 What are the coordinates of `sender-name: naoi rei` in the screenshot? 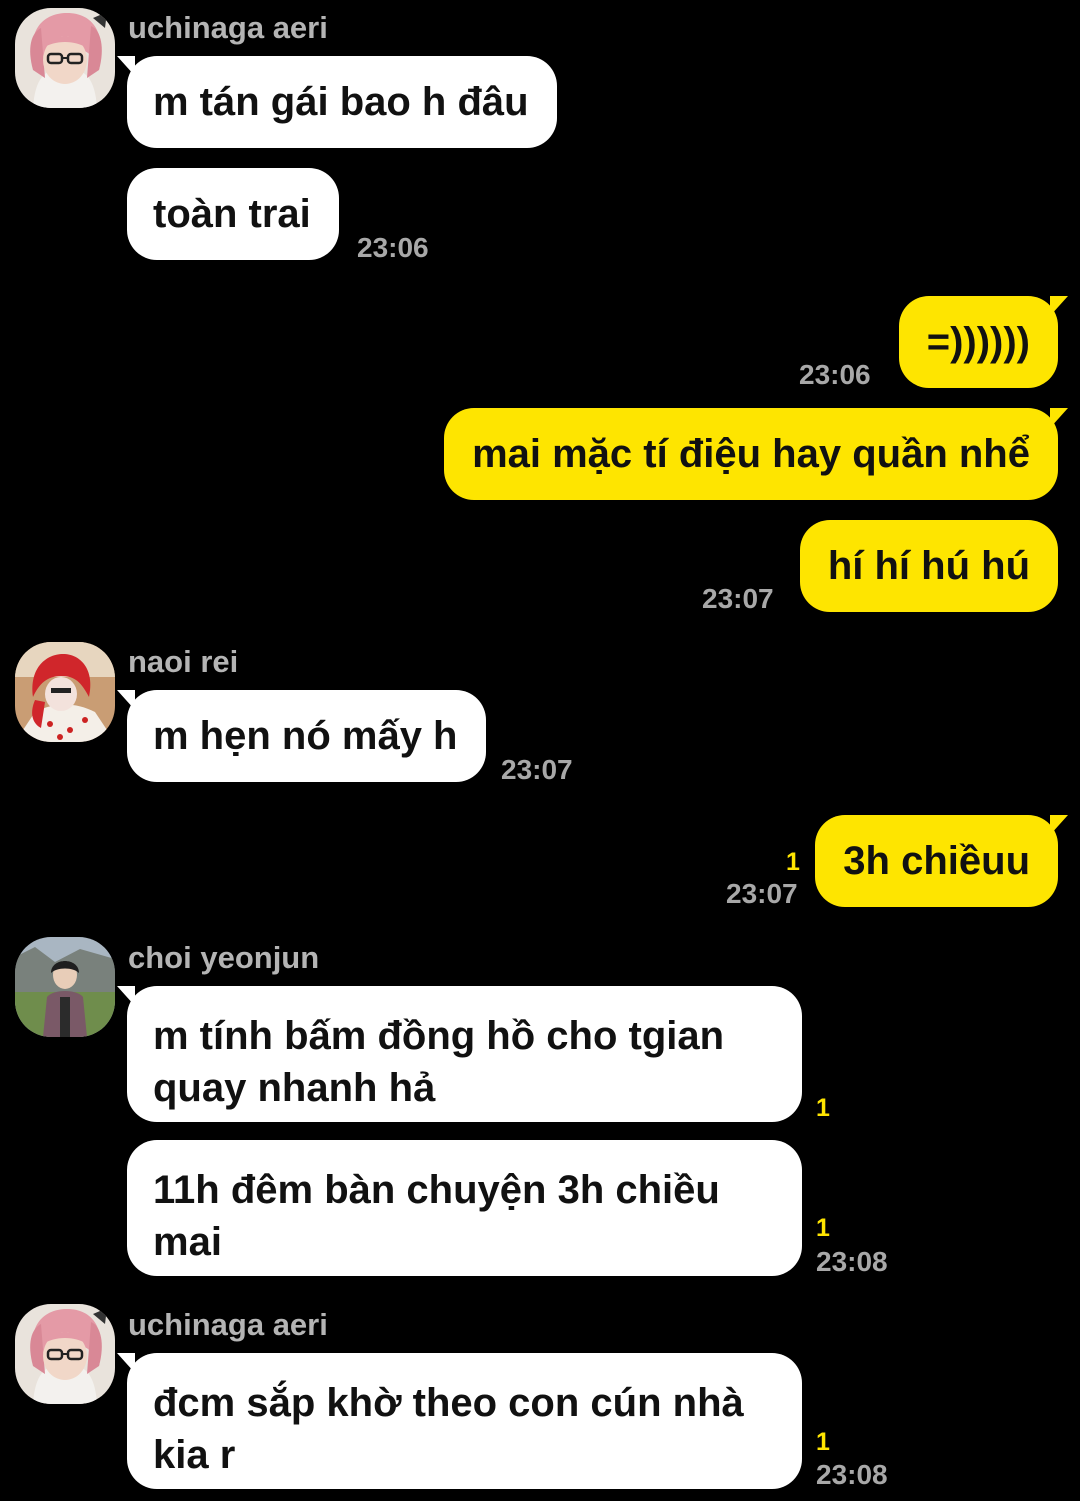 It's located at (183, 661).